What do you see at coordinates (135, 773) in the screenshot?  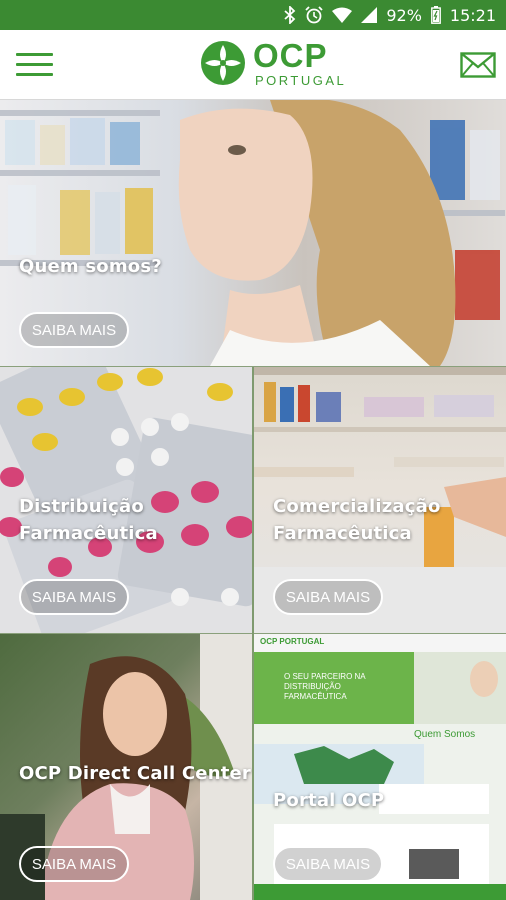 I see `tile-title: OCP Direct Call Center` at bounding box center [135, 773].